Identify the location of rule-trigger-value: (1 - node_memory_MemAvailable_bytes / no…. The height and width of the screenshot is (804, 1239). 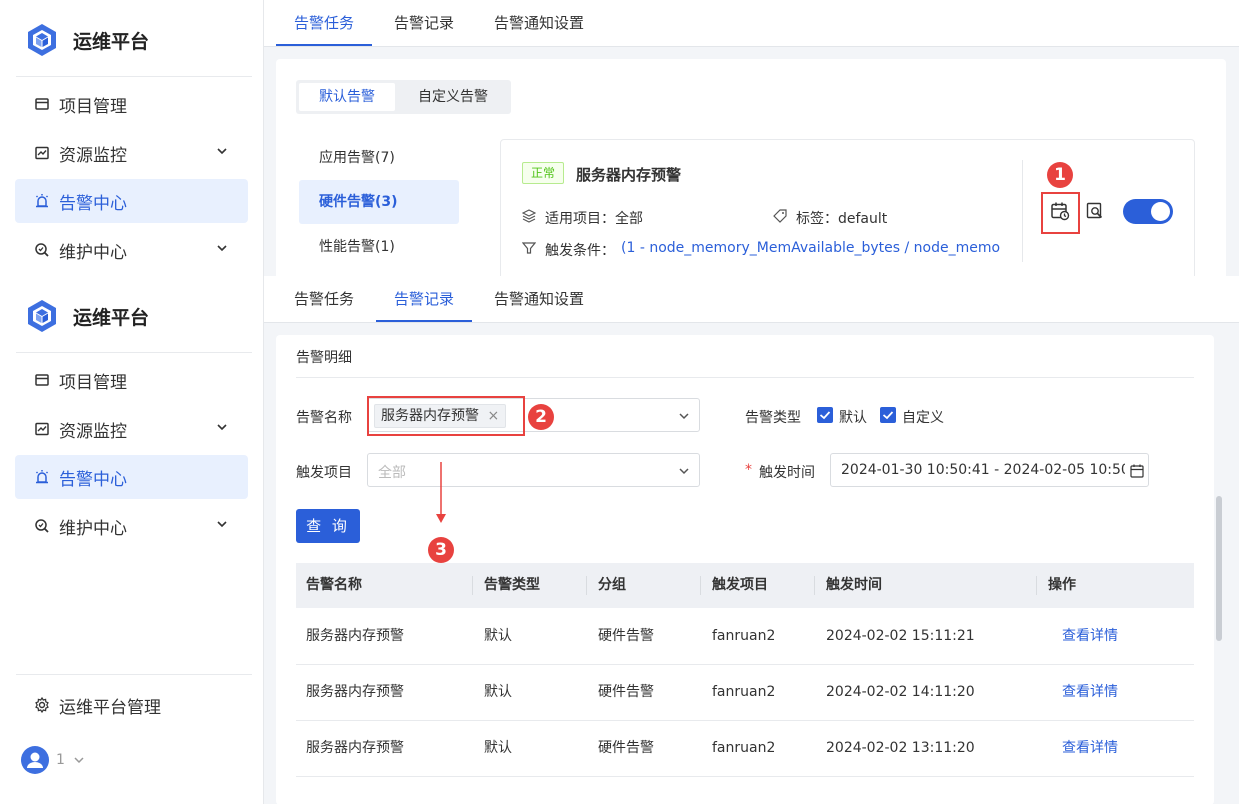
(811, 248).